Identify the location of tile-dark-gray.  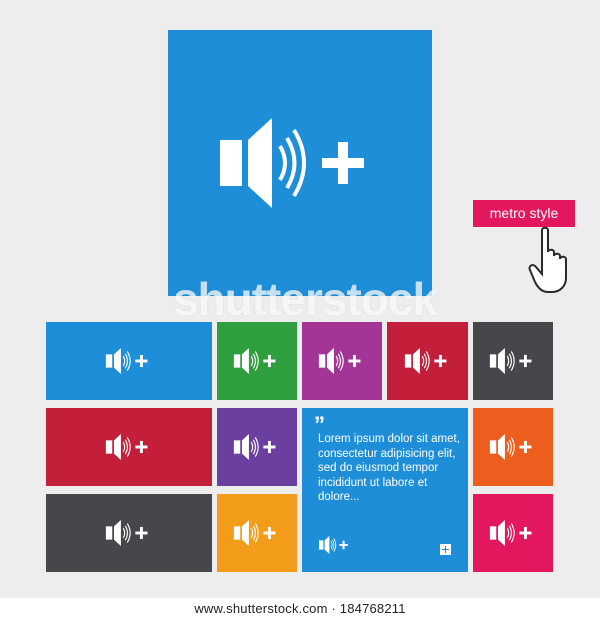
(513, 361).